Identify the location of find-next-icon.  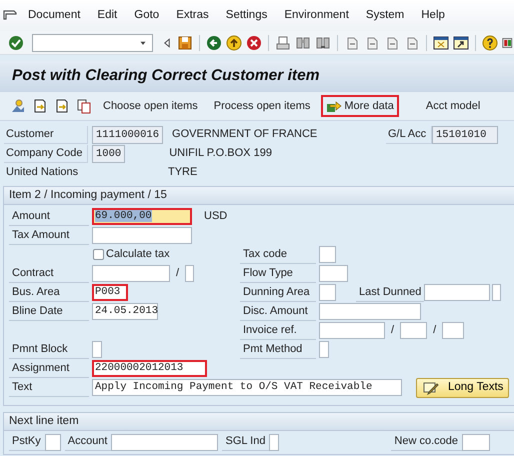
(323, 42).